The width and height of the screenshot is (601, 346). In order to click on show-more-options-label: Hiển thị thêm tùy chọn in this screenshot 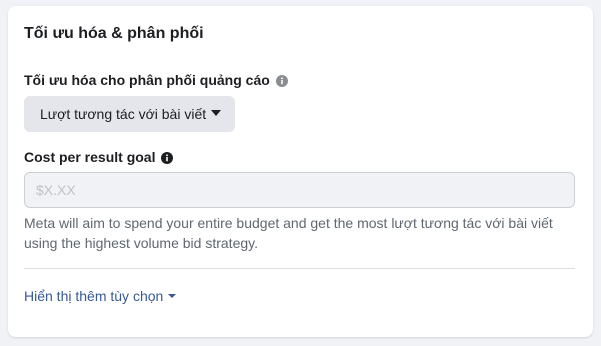, I will do `click(94, 296)`.